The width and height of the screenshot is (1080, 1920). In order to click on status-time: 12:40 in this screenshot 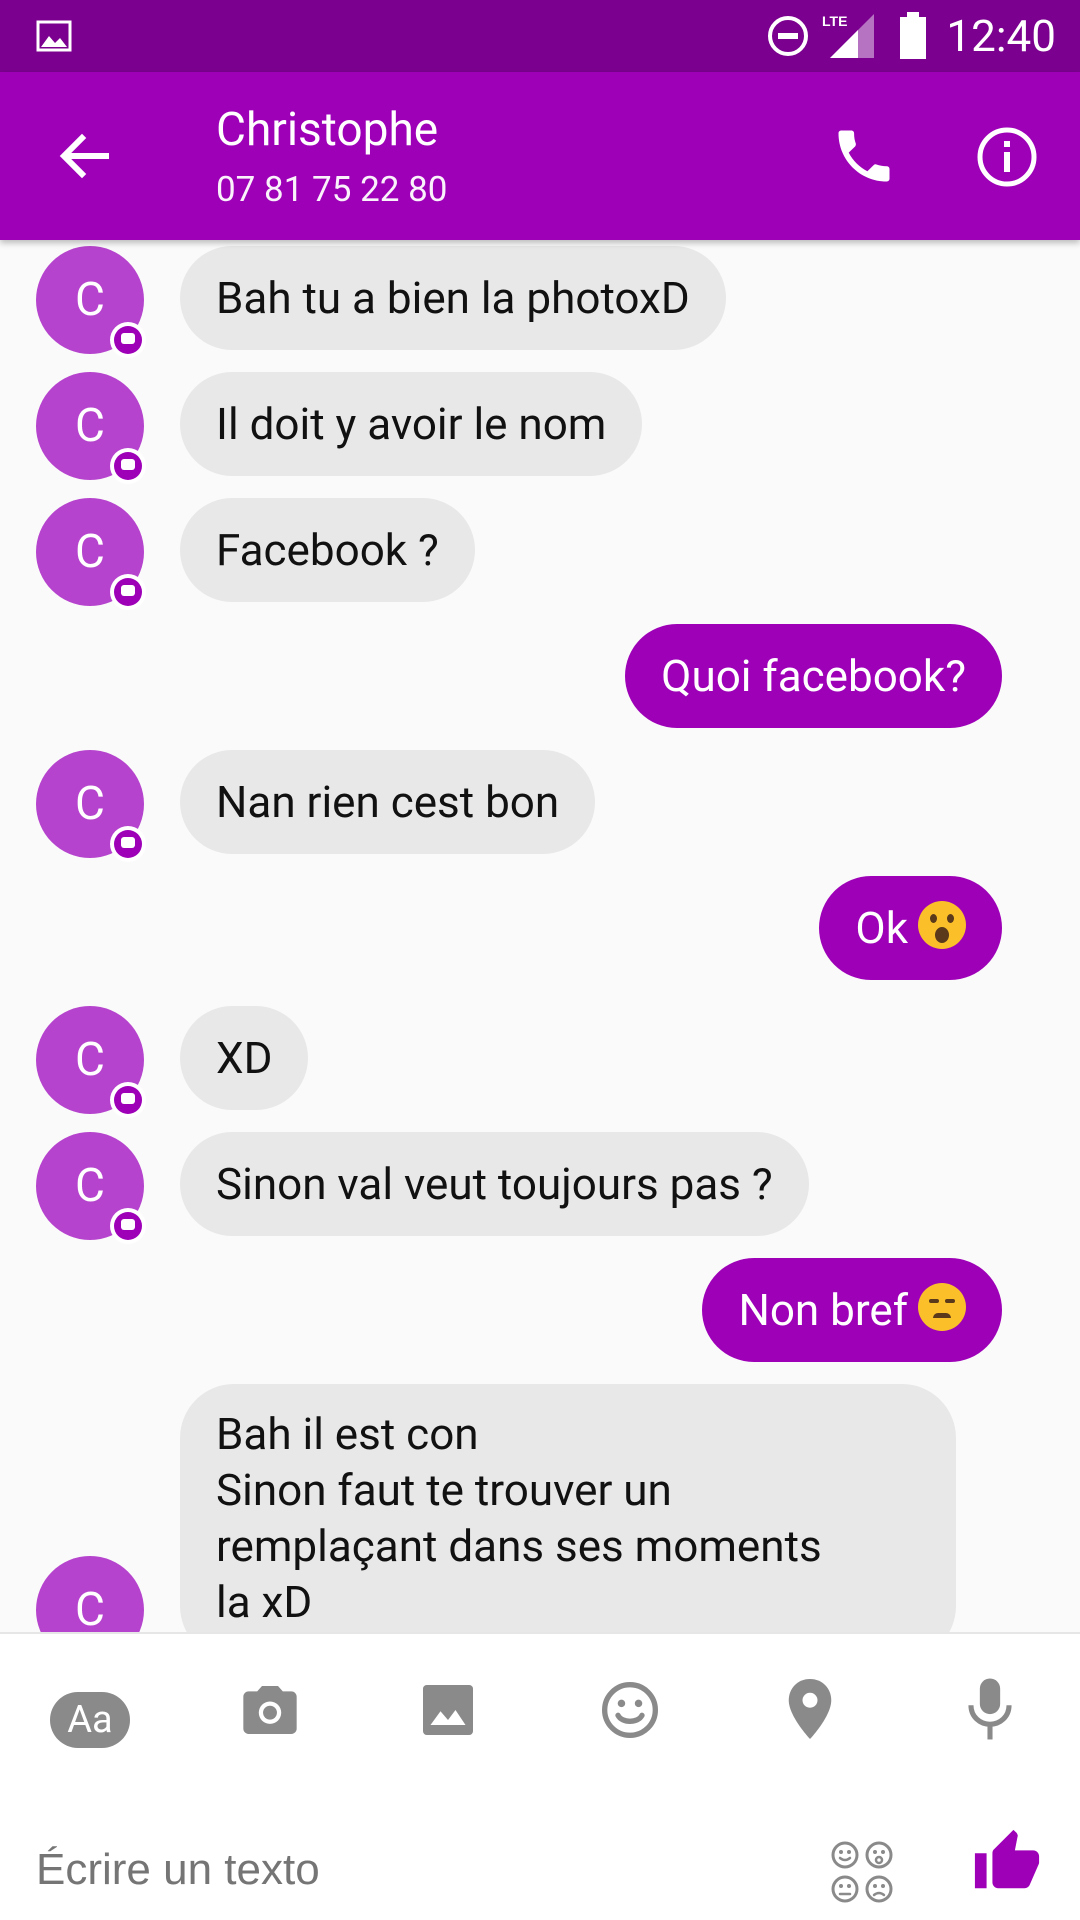, I will do `click(1001, 36)`.